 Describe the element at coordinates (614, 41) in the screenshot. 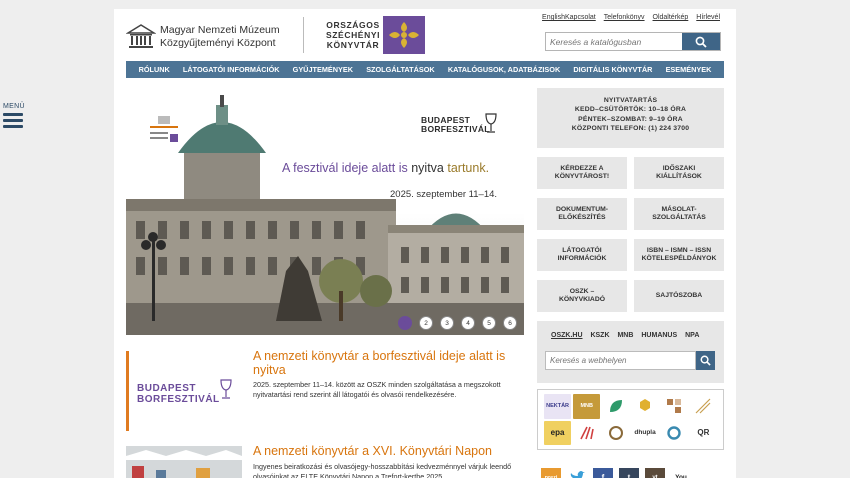

I see `catalog-search-input` at that location.